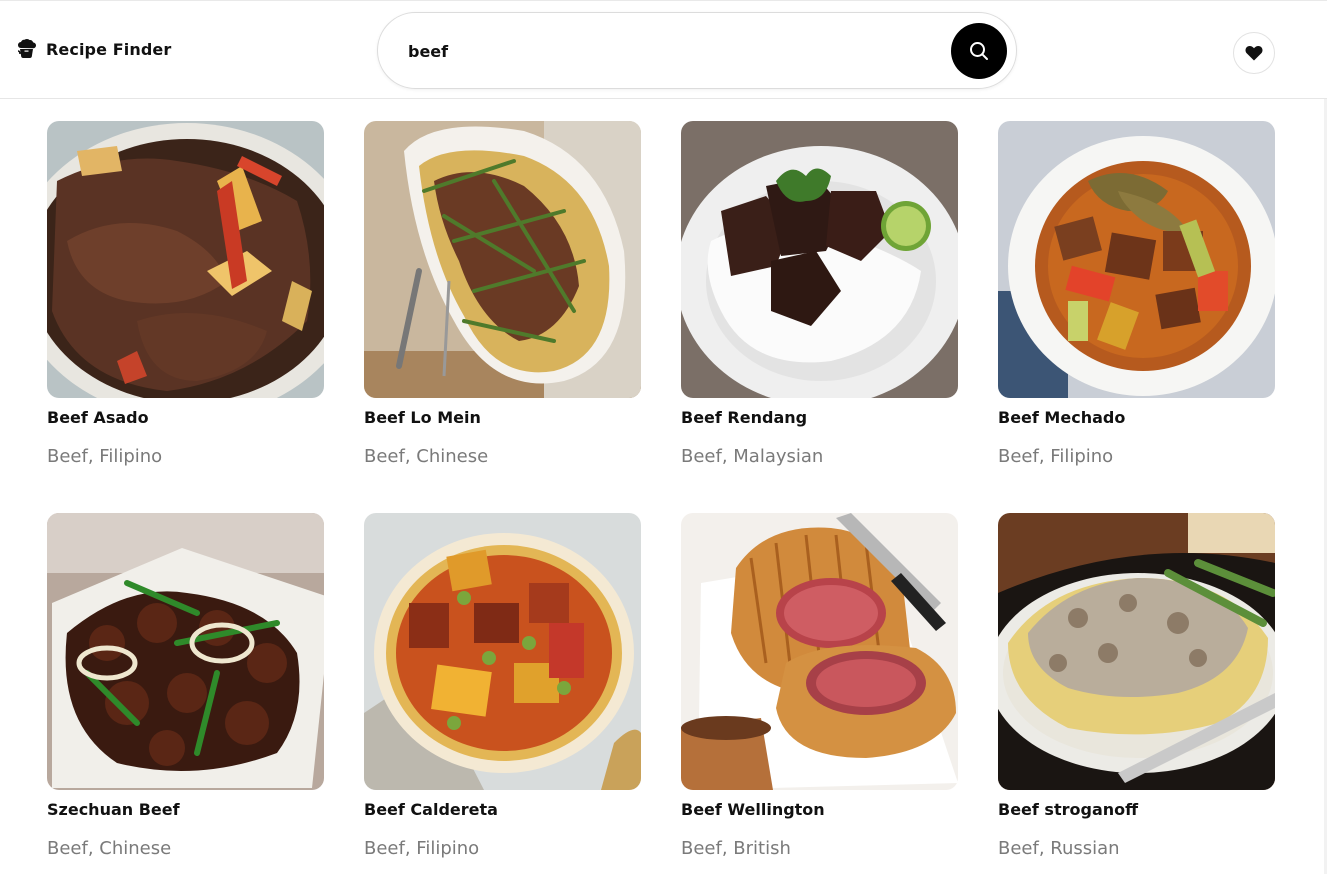 This screenshot has height=874, width=1327. I want to click on recipe-title: Szechuan Beef, so click(113, 809).